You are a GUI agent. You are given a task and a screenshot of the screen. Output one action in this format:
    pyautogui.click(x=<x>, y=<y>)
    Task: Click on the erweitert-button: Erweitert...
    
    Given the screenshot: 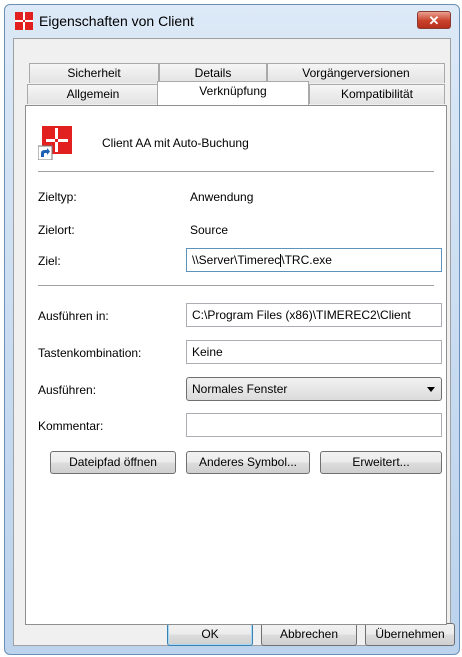 What is the action you would take?
    pyautogui.click(x=381, y=462)
    